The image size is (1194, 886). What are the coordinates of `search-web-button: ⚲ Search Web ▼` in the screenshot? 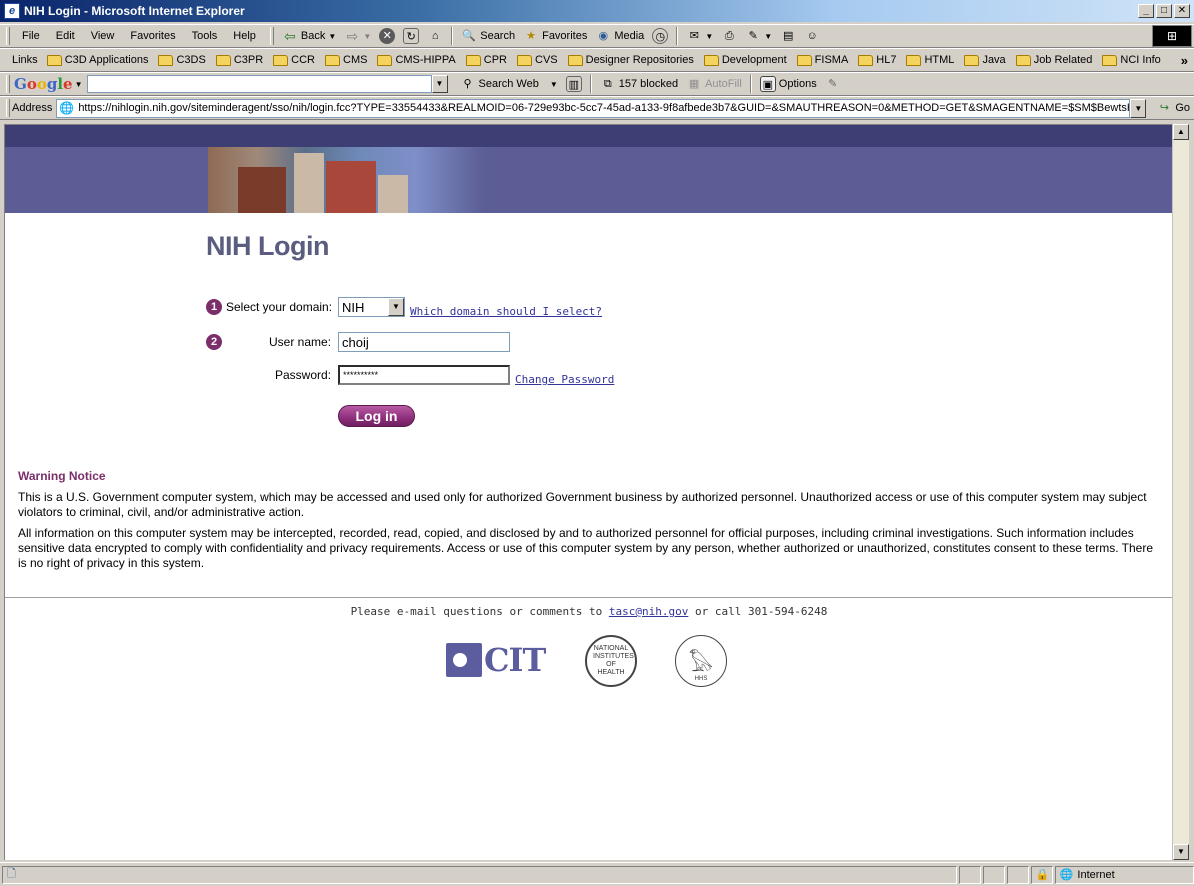 It's located at (509, 84).